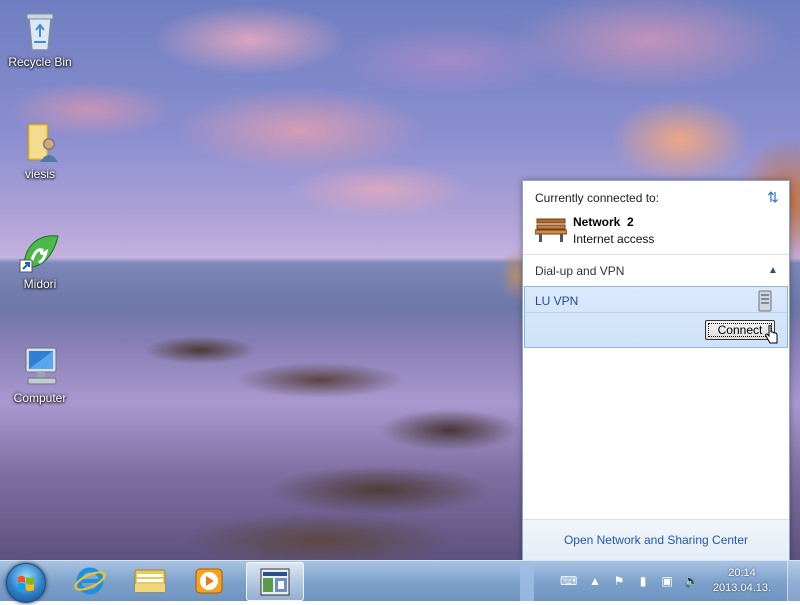 The image size is (800, 605). I want to click on control-panel-icon, so click(275, 582).